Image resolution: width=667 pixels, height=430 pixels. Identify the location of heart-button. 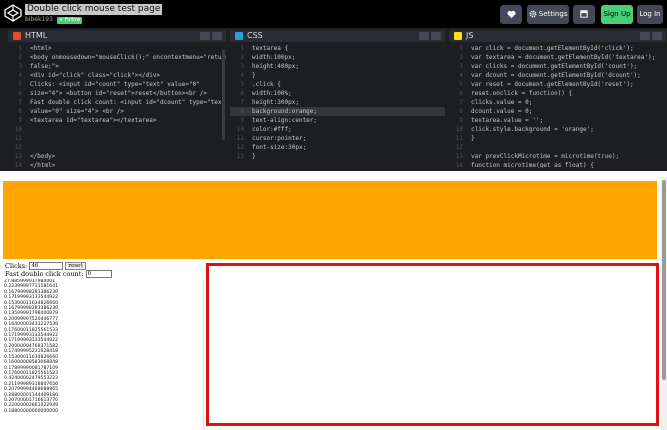
(511, 14).